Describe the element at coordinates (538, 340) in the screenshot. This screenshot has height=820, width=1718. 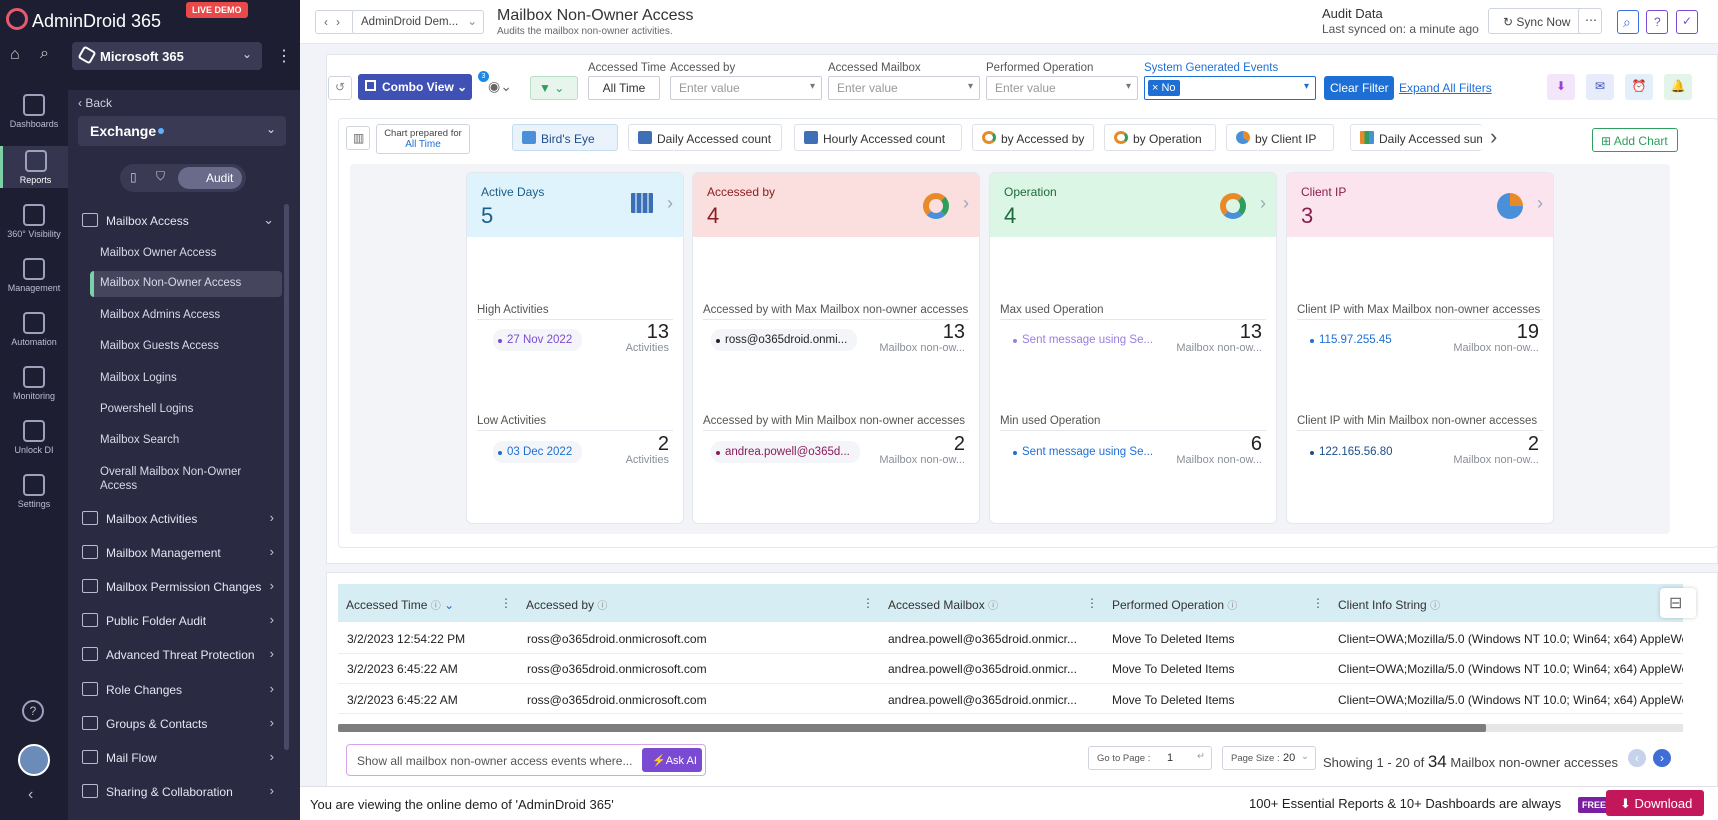
I see `high-item: 27 Nov 2022` at that location.